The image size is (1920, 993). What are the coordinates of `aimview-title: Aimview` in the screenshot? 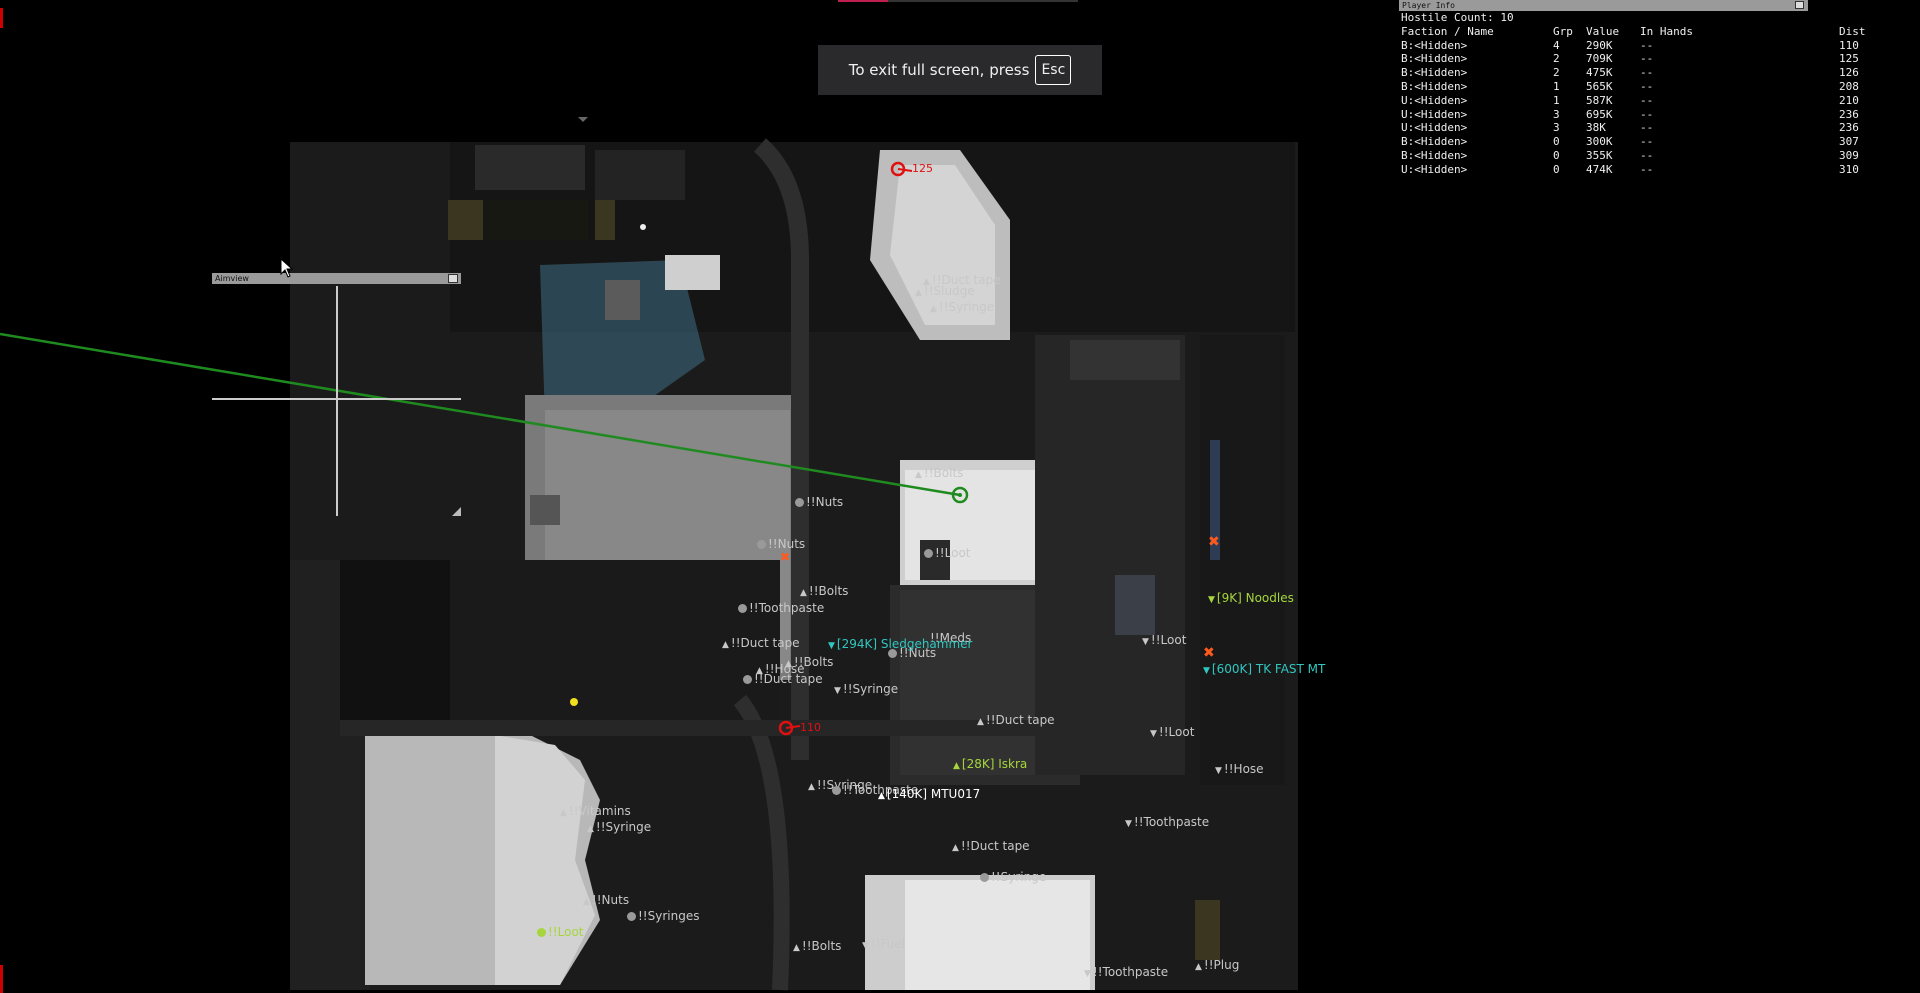 It's located at (232, 278).